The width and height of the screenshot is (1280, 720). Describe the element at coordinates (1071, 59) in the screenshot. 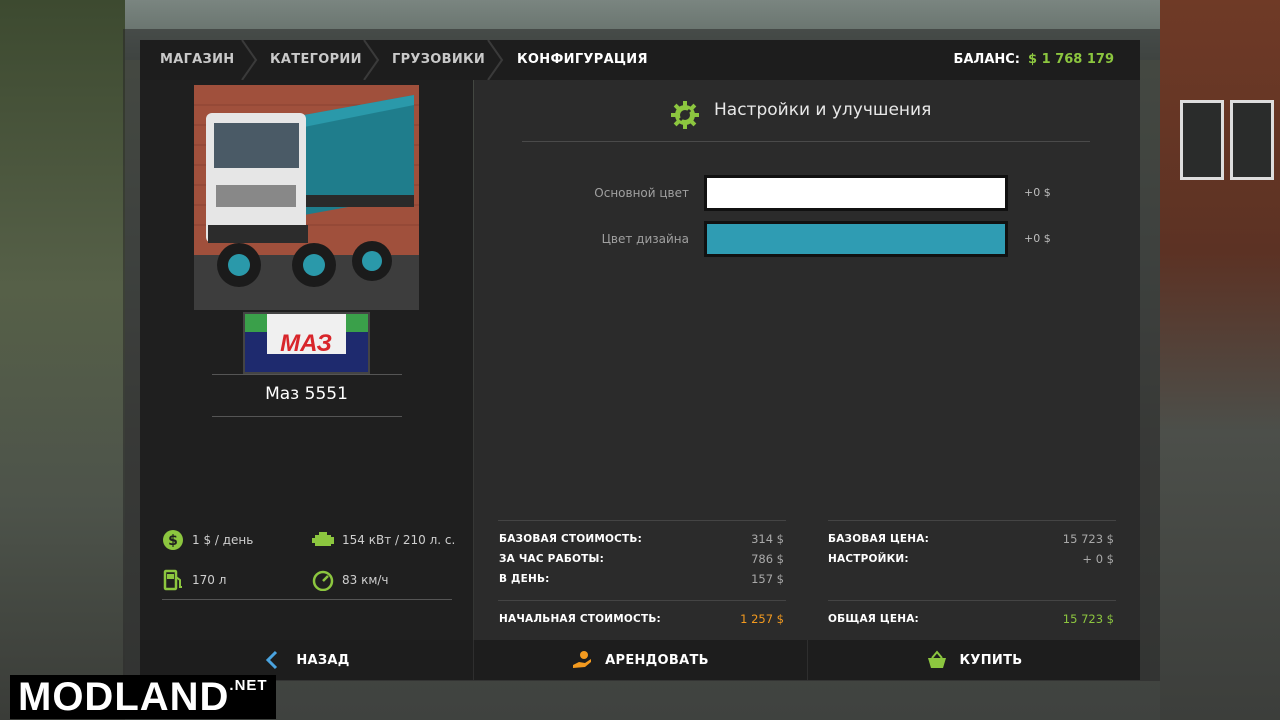

I see `balance-value: $ 1 768 179` at that location.